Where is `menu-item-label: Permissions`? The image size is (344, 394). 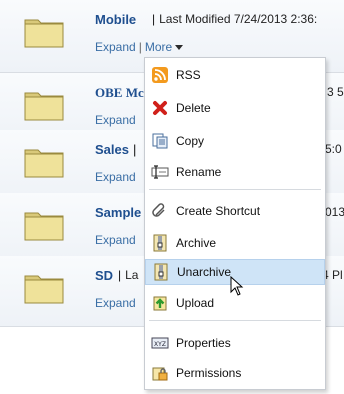
menu-item-label: Permissions is located at coordinates (209, 373).